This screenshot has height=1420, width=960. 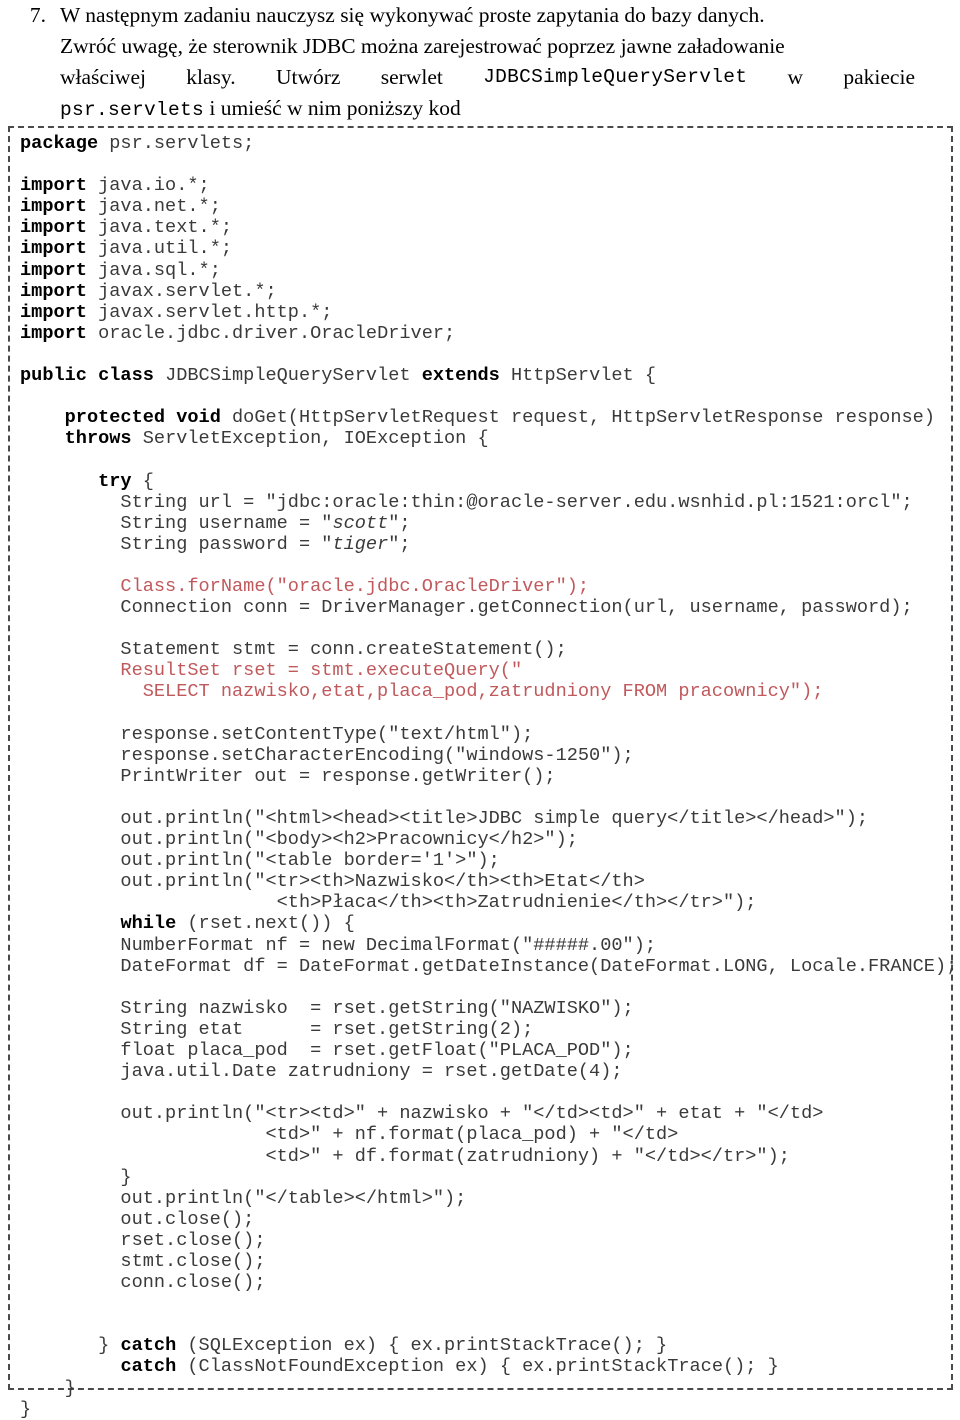 What do you see at coordinates (181, 291) in the screenshot?
I see `code-text: javax.servlet.*;` at bounding box center [181, 291].